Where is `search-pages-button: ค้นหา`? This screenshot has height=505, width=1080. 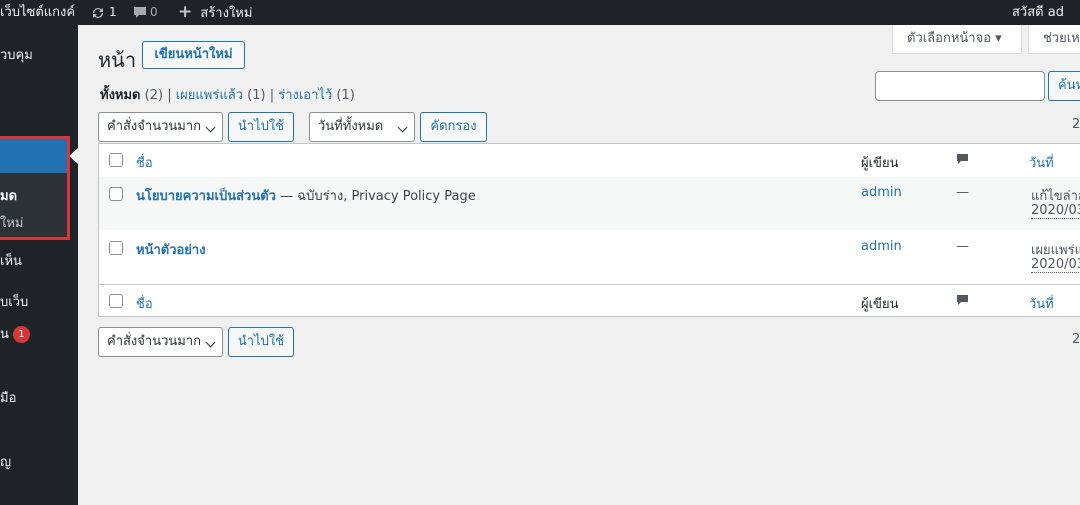
search-pages-button: ค้นหา is located at coordinates (1064, 86).